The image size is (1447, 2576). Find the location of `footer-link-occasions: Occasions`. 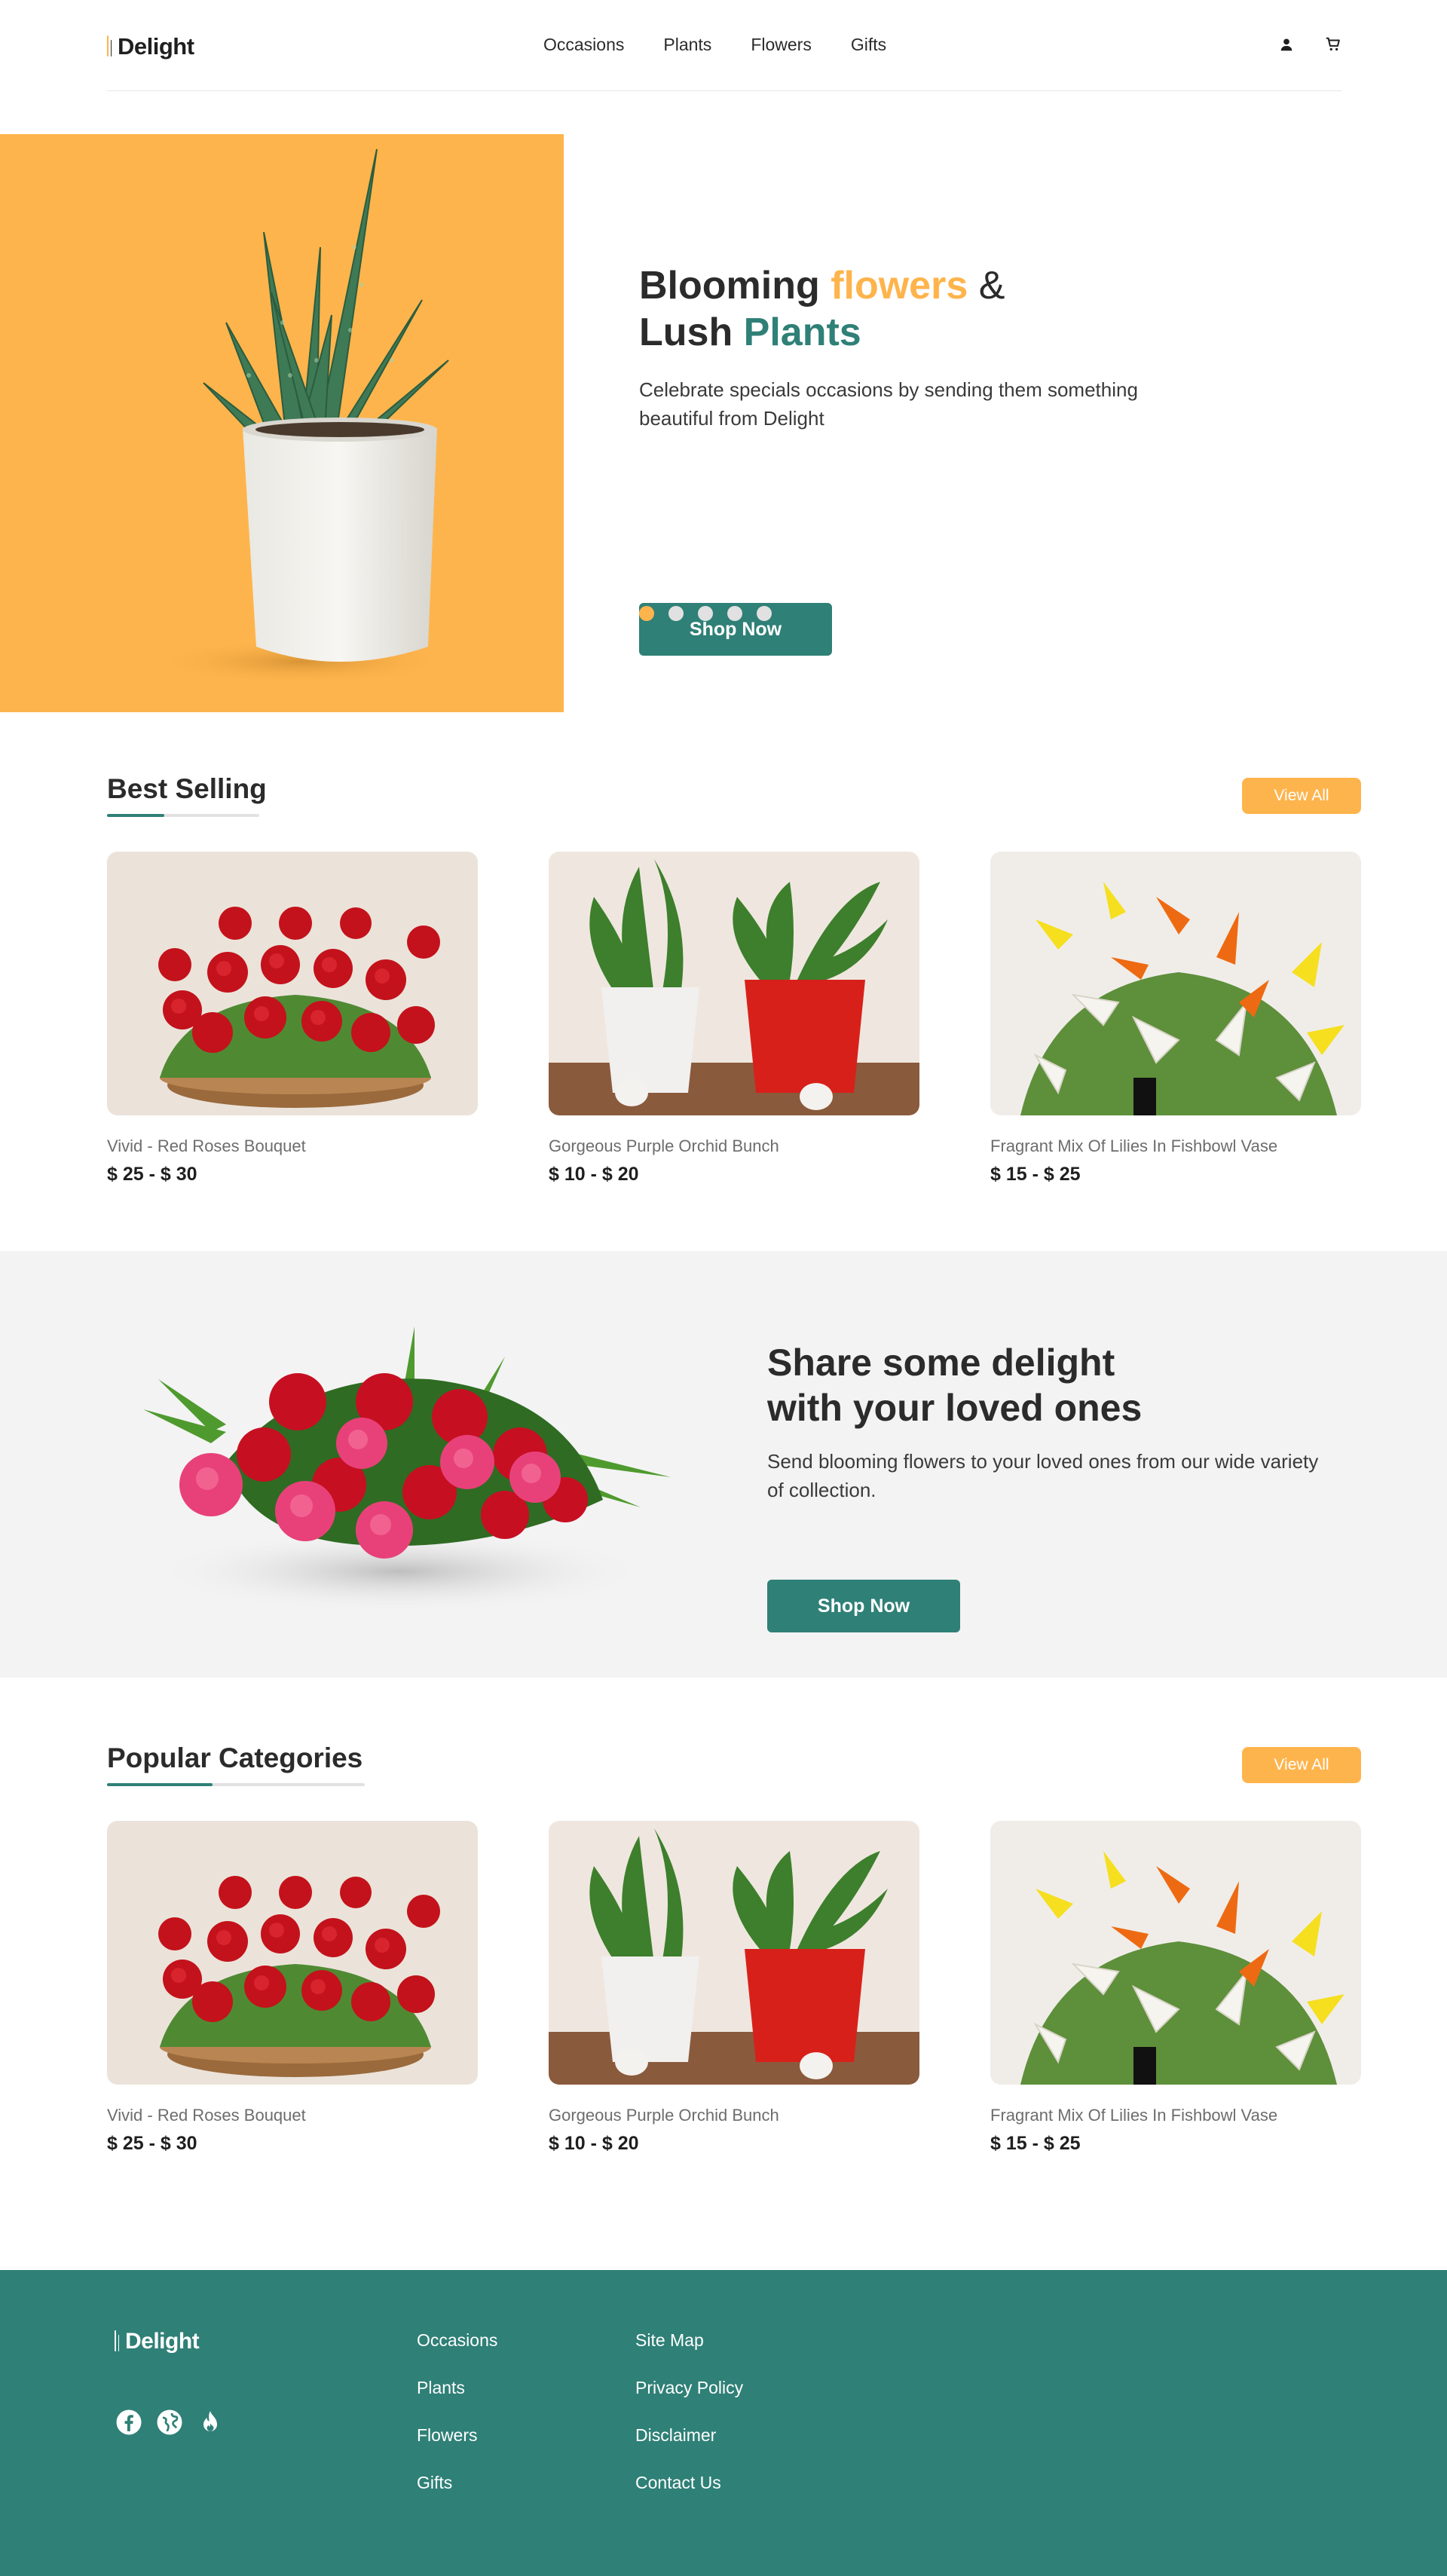

footer-link-occasions: Occasions is located at coordinates (457, 2340).